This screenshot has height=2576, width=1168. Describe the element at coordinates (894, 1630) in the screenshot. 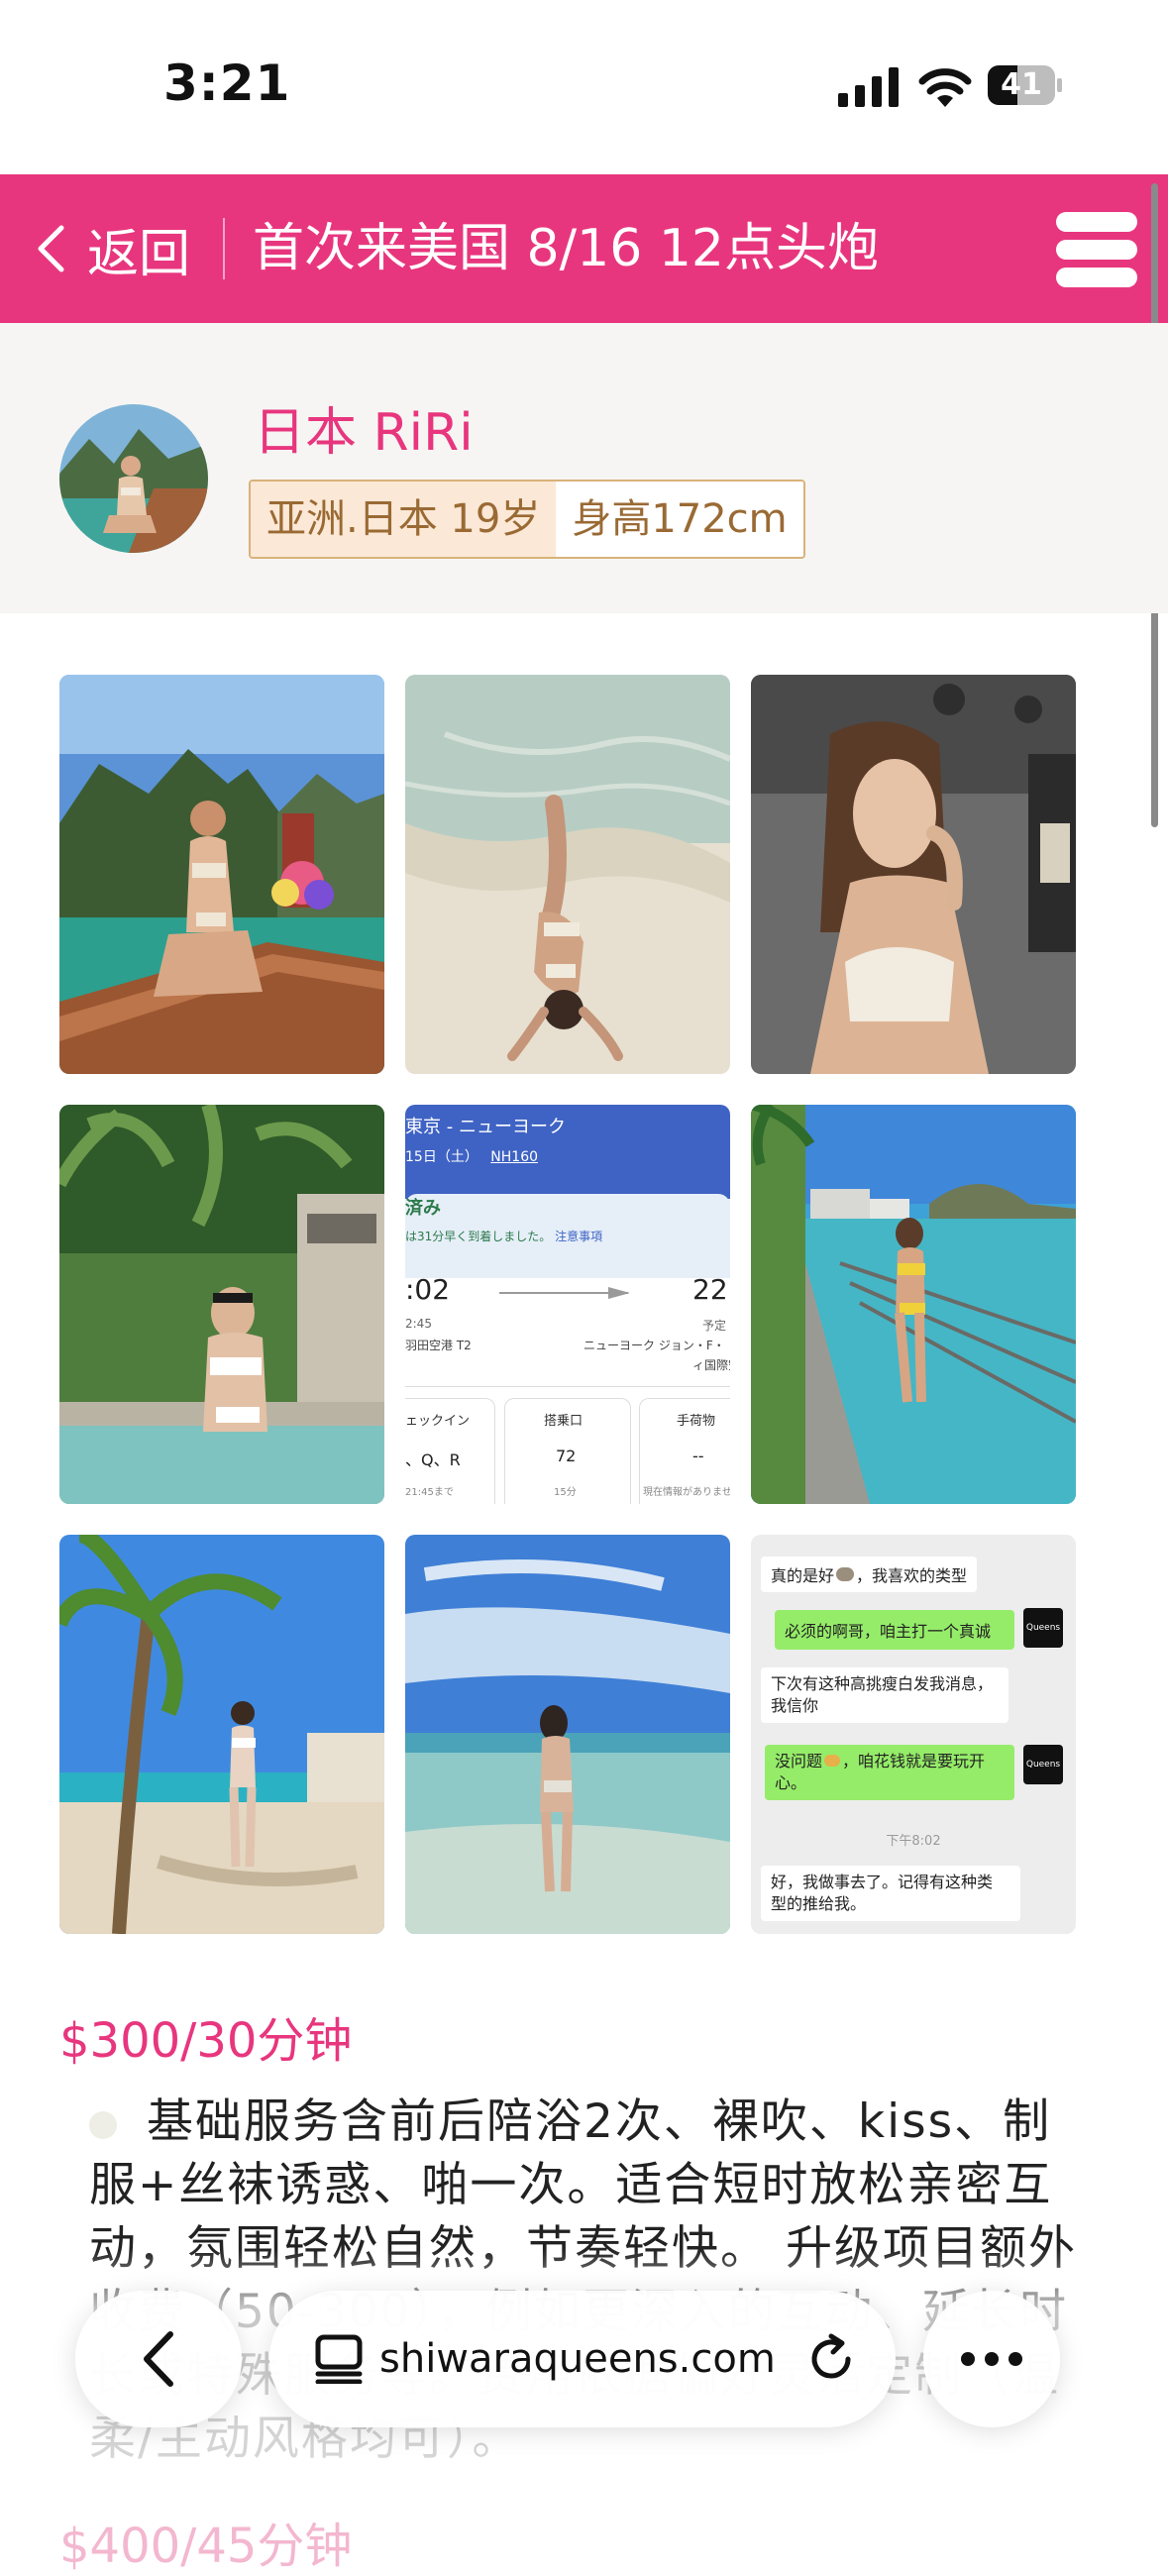

I see `chat-message: 必须的啊哥，咱主打一个真诚` at that location.